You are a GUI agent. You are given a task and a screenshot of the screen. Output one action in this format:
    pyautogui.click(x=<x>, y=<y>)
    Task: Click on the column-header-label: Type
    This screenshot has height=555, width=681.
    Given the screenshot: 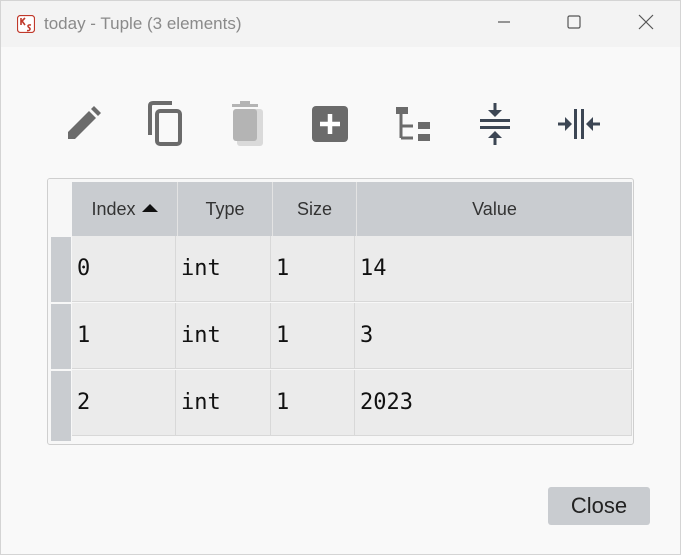 What is the action you would take?
    pyautogui.click(x=225, y=208)
    